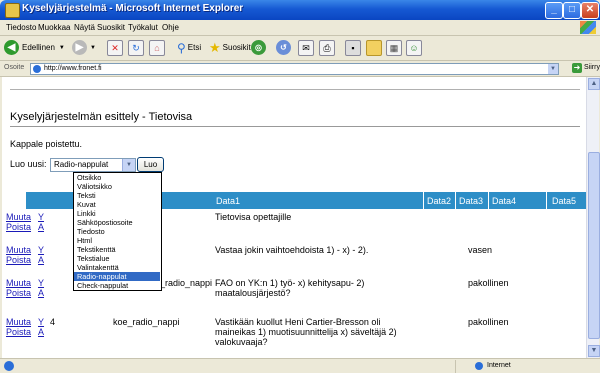  Describe the element at coordinates (553, 69) in the screenshot. I see `address-dropdown-icon: ▼` at that location.